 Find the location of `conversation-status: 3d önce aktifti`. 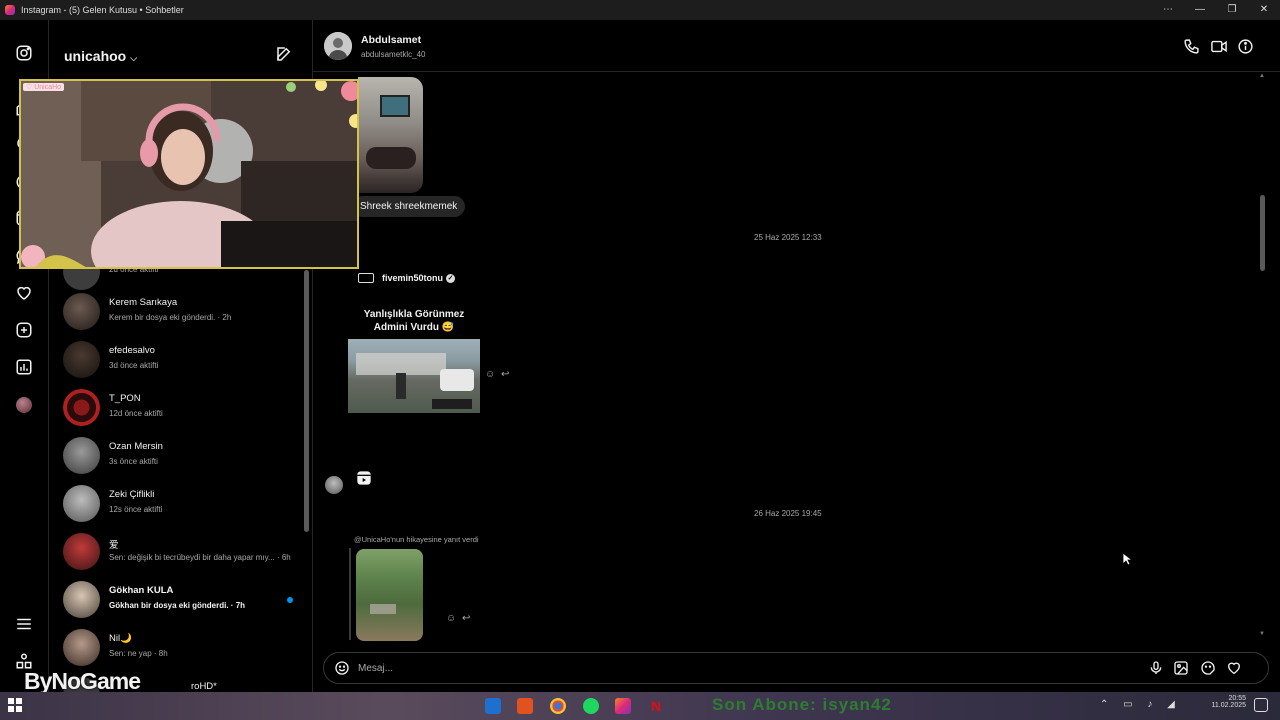

conversation-status: 3d önce aktifti is located at coordinates (134, 365).